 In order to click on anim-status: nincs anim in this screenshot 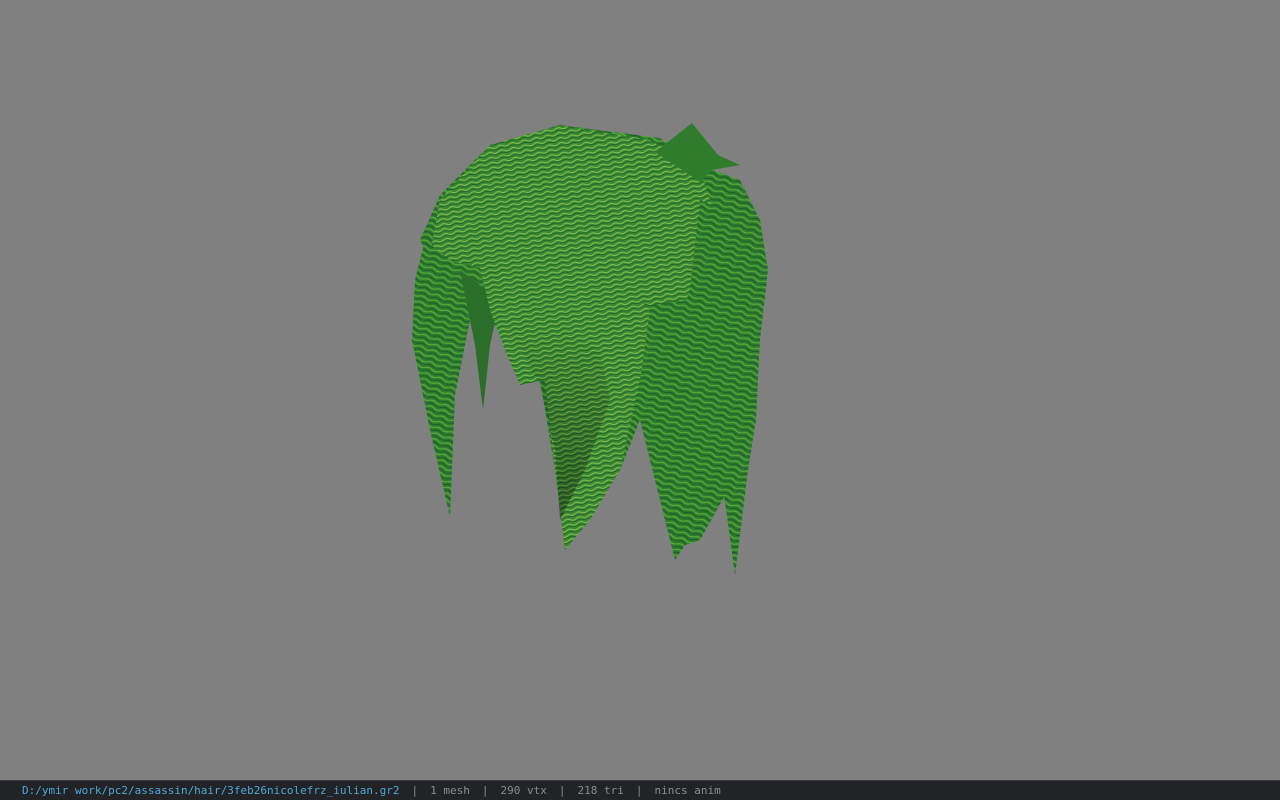, I will do `click(687, 790)`.